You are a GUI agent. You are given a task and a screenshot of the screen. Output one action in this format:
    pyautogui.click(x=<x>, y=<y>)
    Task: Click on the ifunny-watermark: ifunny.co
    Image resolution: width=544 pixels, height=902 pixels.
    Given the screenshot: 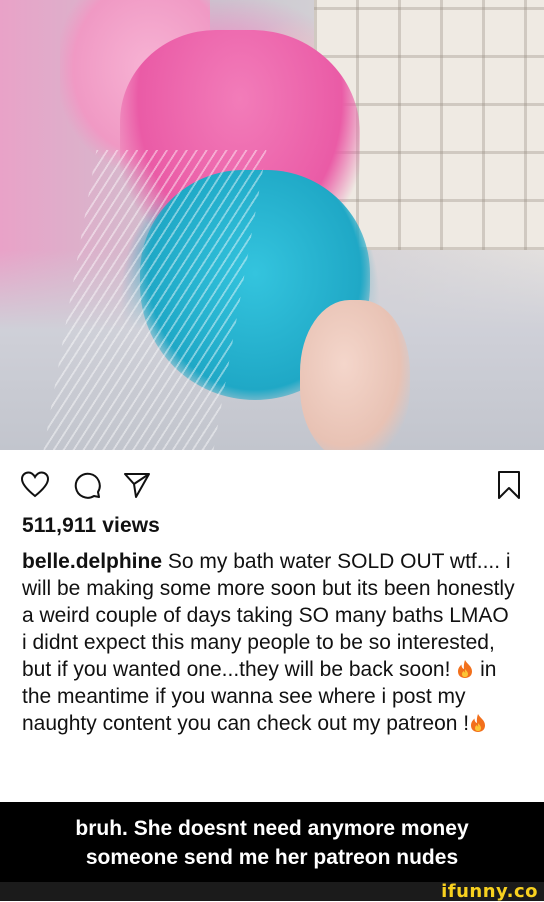 What is the action you would take?
    pyautogui.click(x=489, y=891)
    